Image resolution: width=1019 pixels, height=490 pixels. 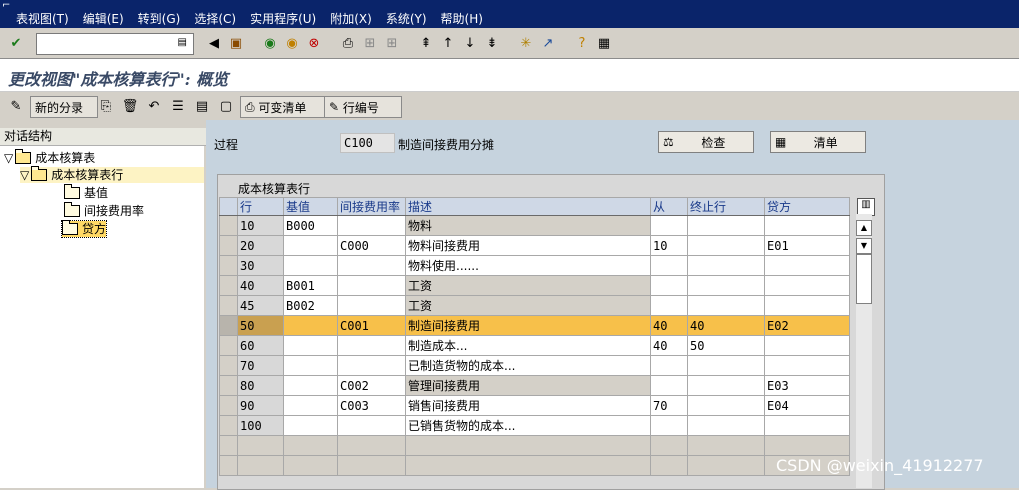 I want to click on create-session-icon: ✳, so click(x=526, y=43).